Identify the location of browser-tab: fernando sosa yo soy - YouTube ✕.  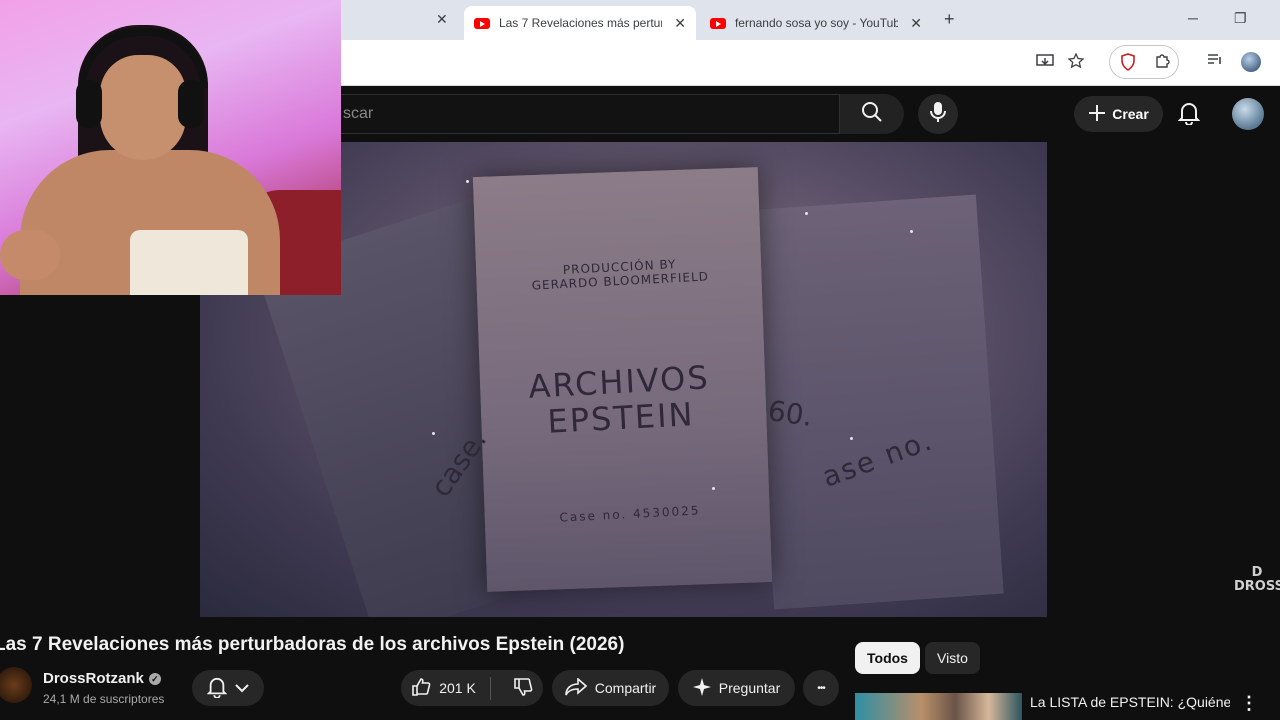
(816, 23).